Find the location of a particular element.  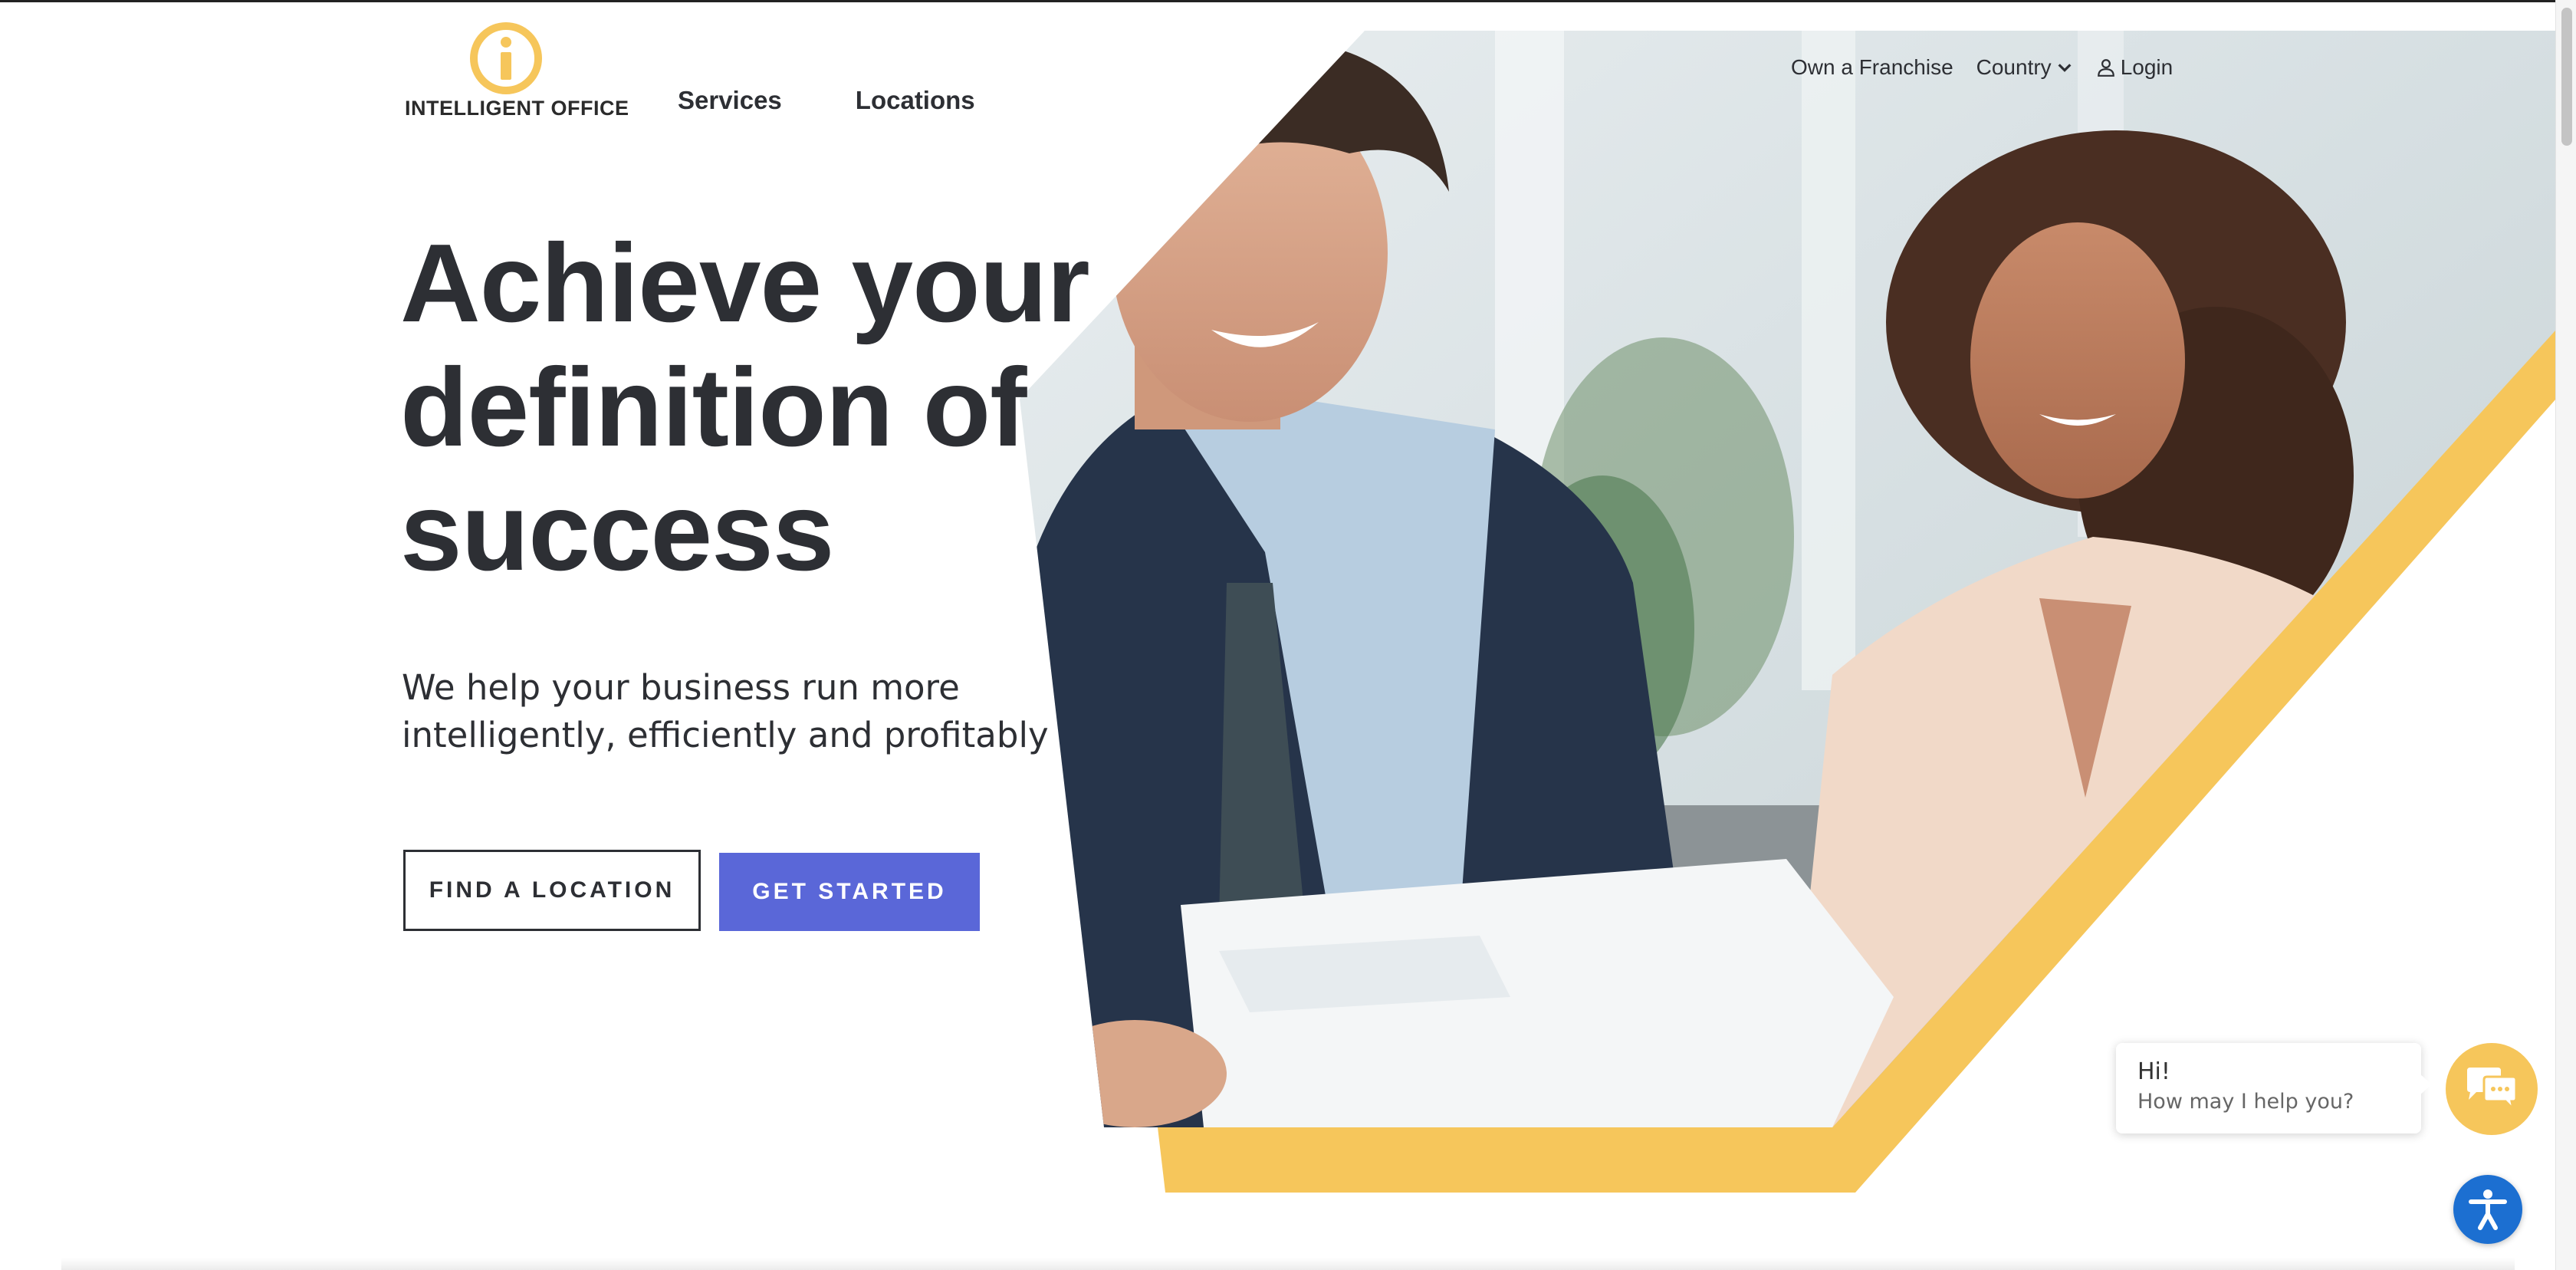

info-logo-icon is located at coordinates (506, 58).